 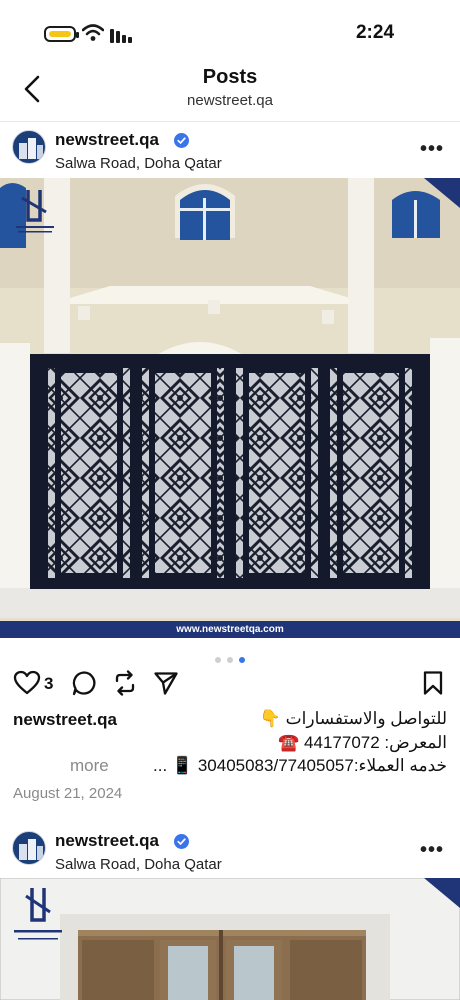 What do you see at coordinates (375, 32) in the screenshot?
I see `status-time: 2:24` at bounding box center [375, 32].